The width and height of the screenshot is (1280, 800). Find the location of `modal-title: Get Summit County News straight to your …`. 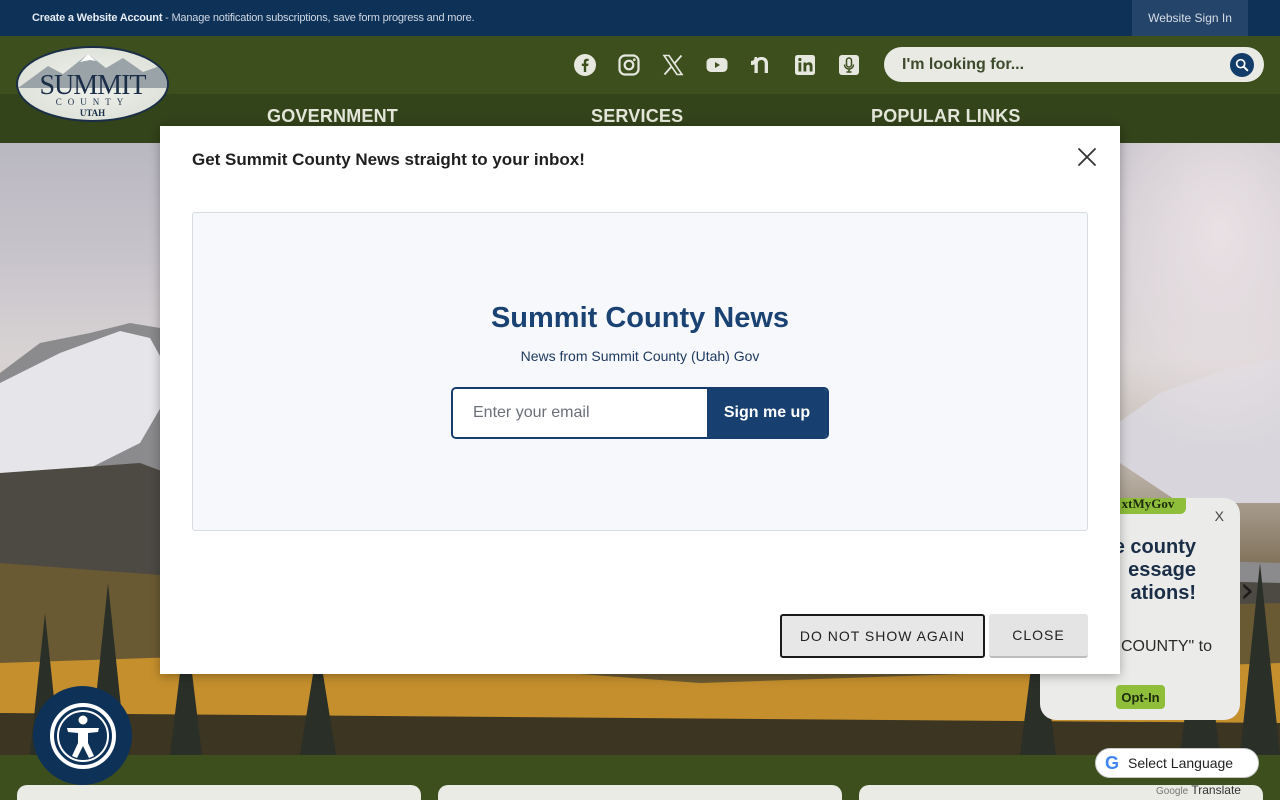

modal-title: Get Summit County News straight to your … is located at coordinates (388, 159).